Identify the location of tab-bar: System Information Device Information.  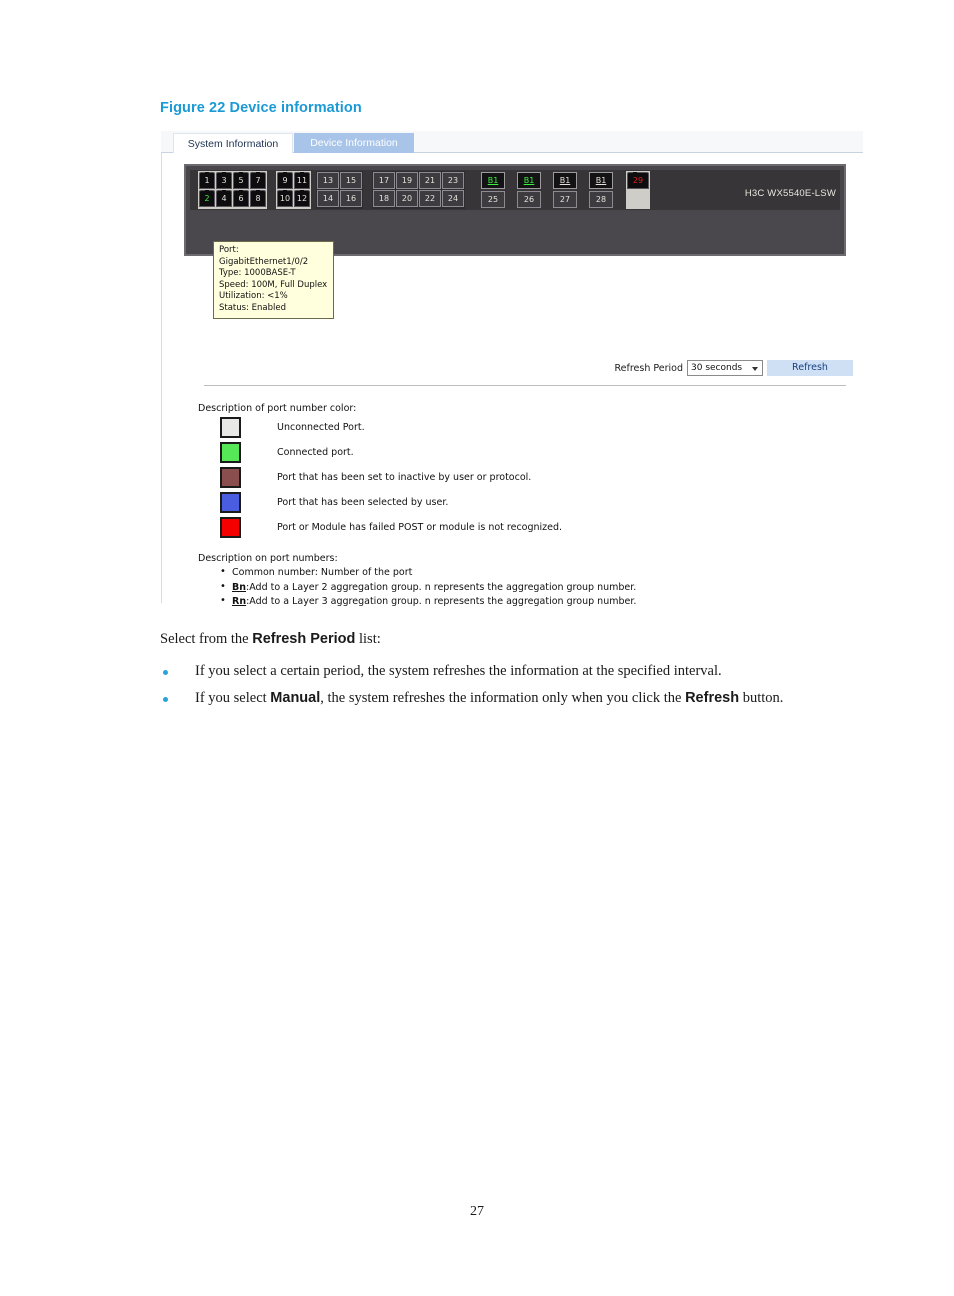
(512, 142).